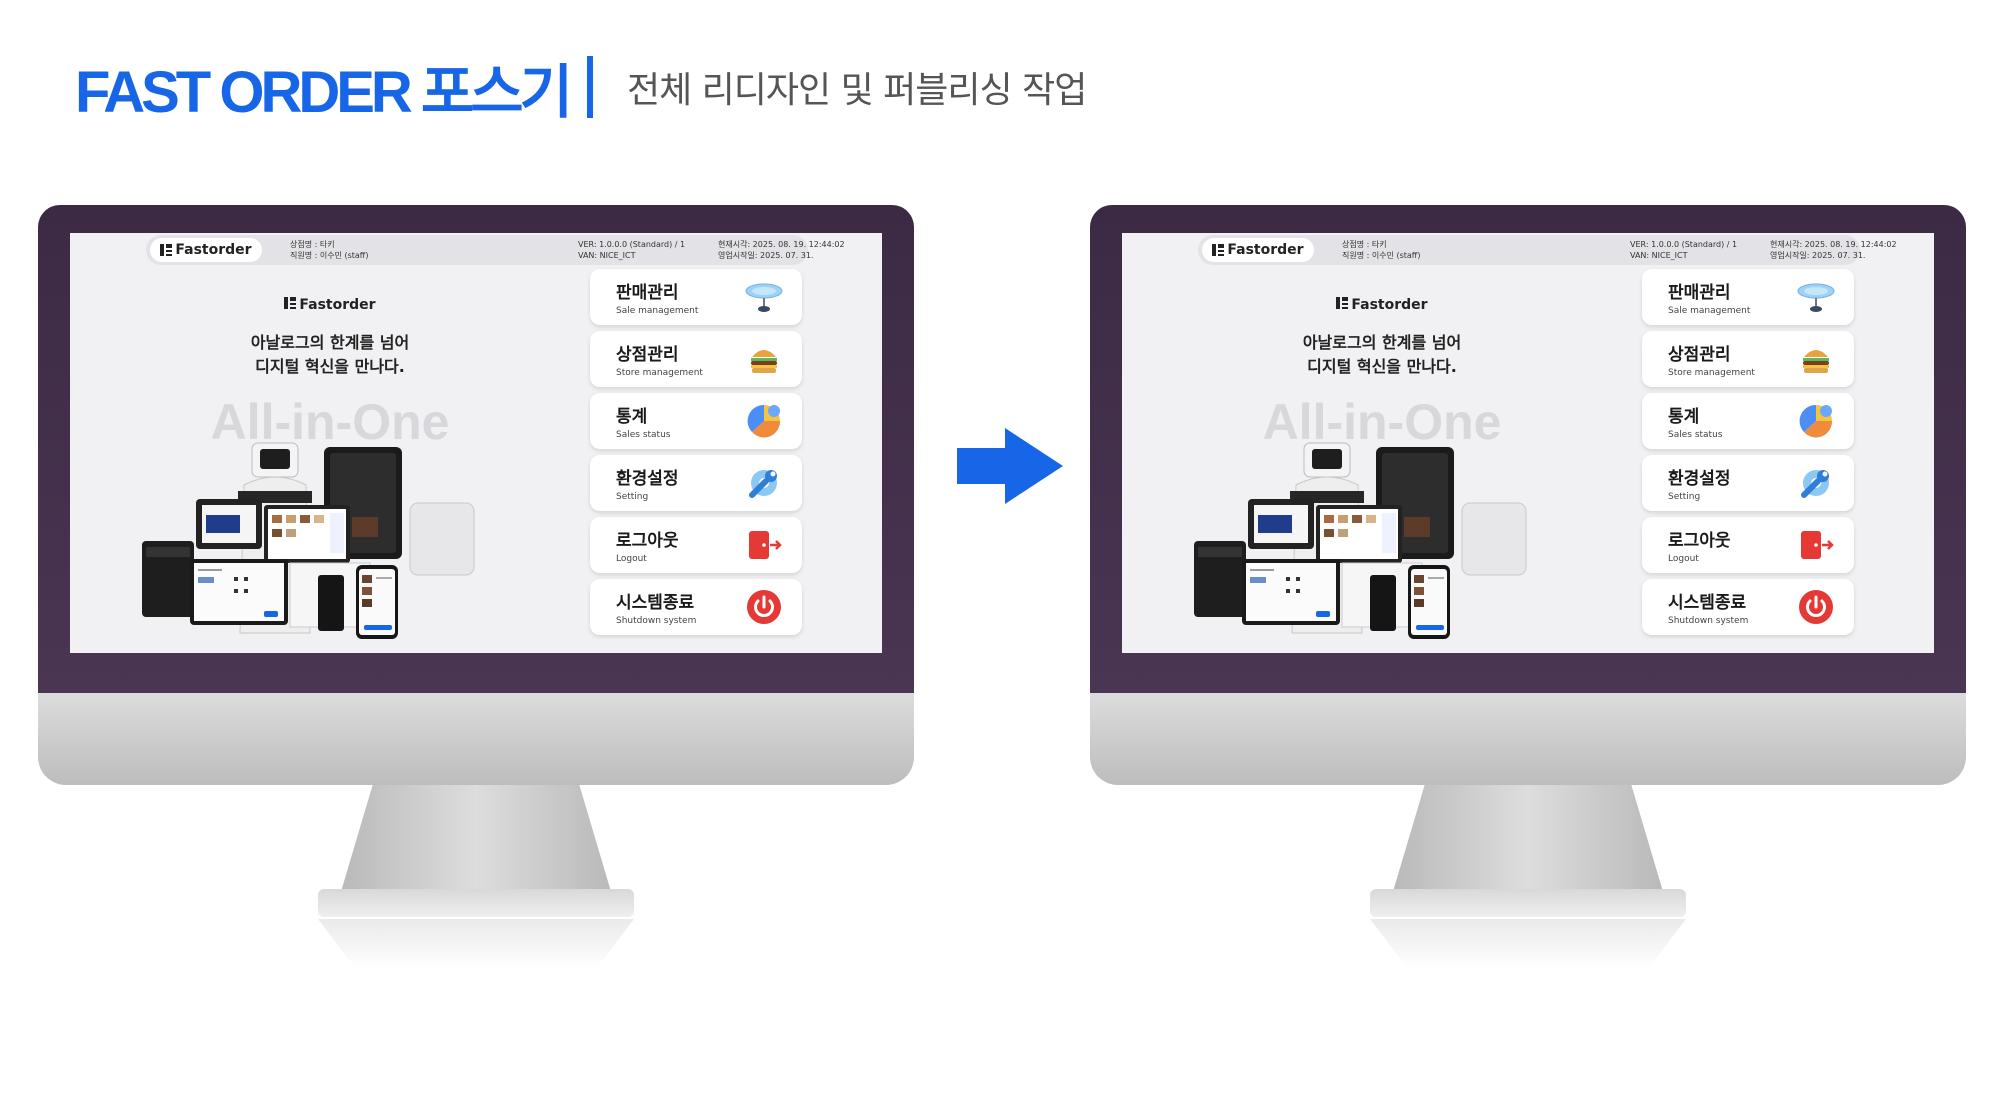 Image resolution: width=2000 pixels, height=1100 pixels. What do you see at coordinates (590, 87) in the screenshot?
I see `title-divider` at bounding box center [590, 87].